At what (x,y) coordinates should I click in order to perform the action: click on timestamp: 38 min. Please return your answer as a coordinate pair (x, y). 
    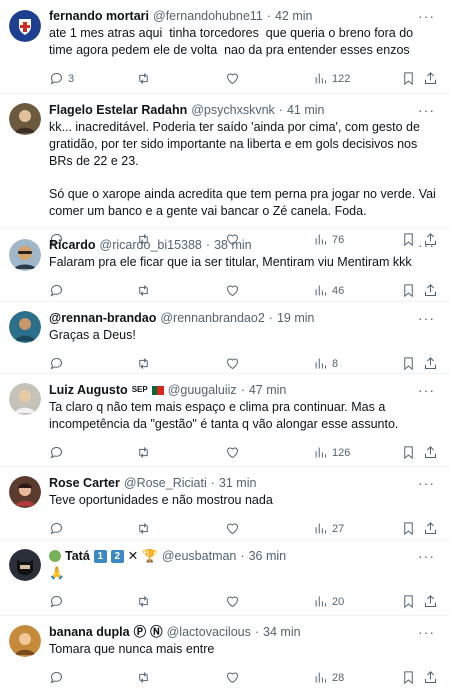
    Looking at the image, I should click on (233, 245).